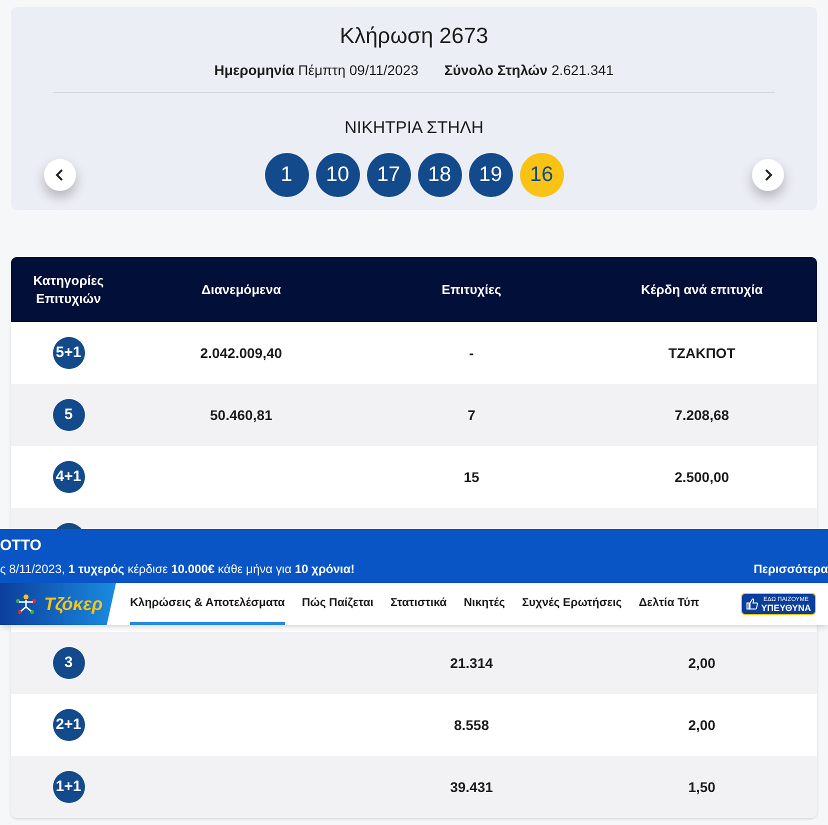 The height and width of the screenshot is (825, 828). Describe the element at coordinates (669, 604) in the screenshot. I see `nav-link: Δελτία Τύπ` at that location.